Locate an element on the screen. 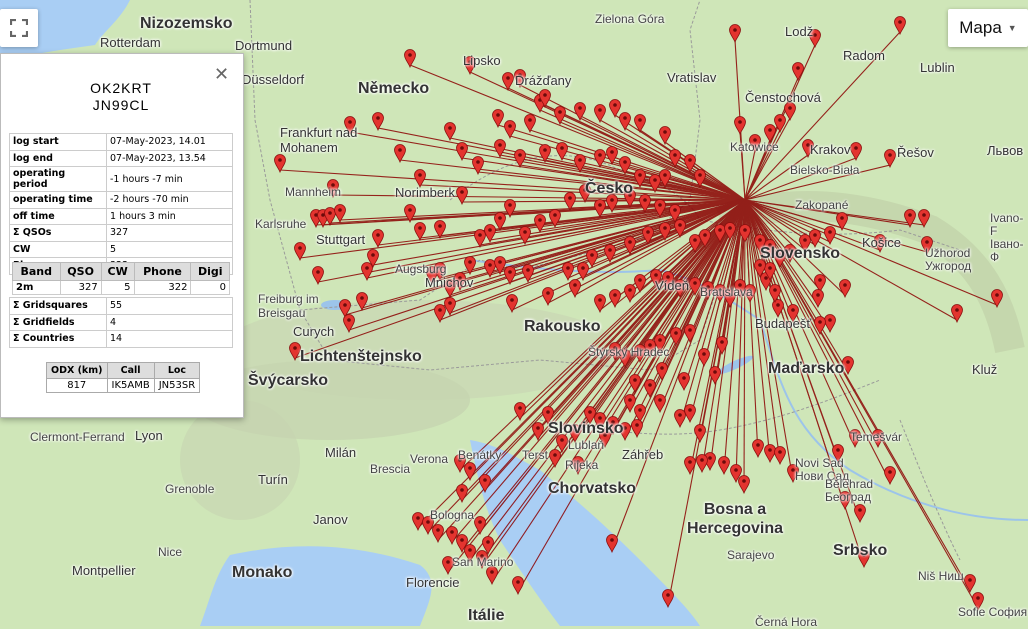  stats-value: -1 hours -7 min is located at coordinates (169, 179).